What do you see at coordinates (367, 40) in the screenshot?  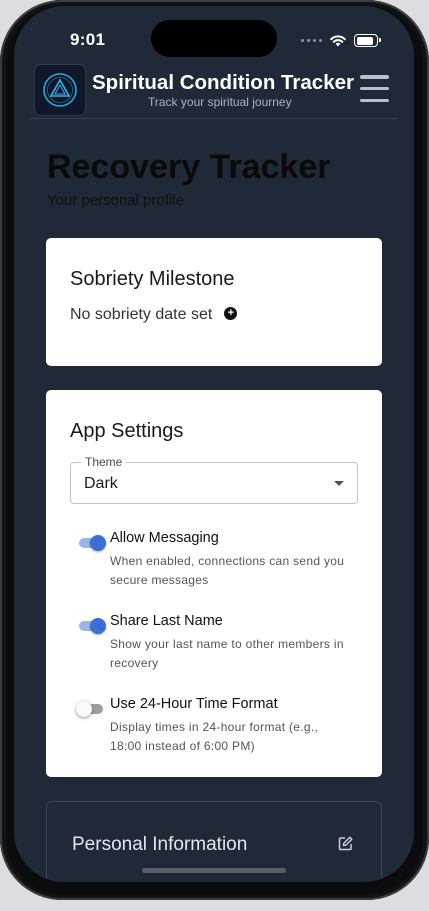 I see `battery-icon` at bounding box center [367, 40].